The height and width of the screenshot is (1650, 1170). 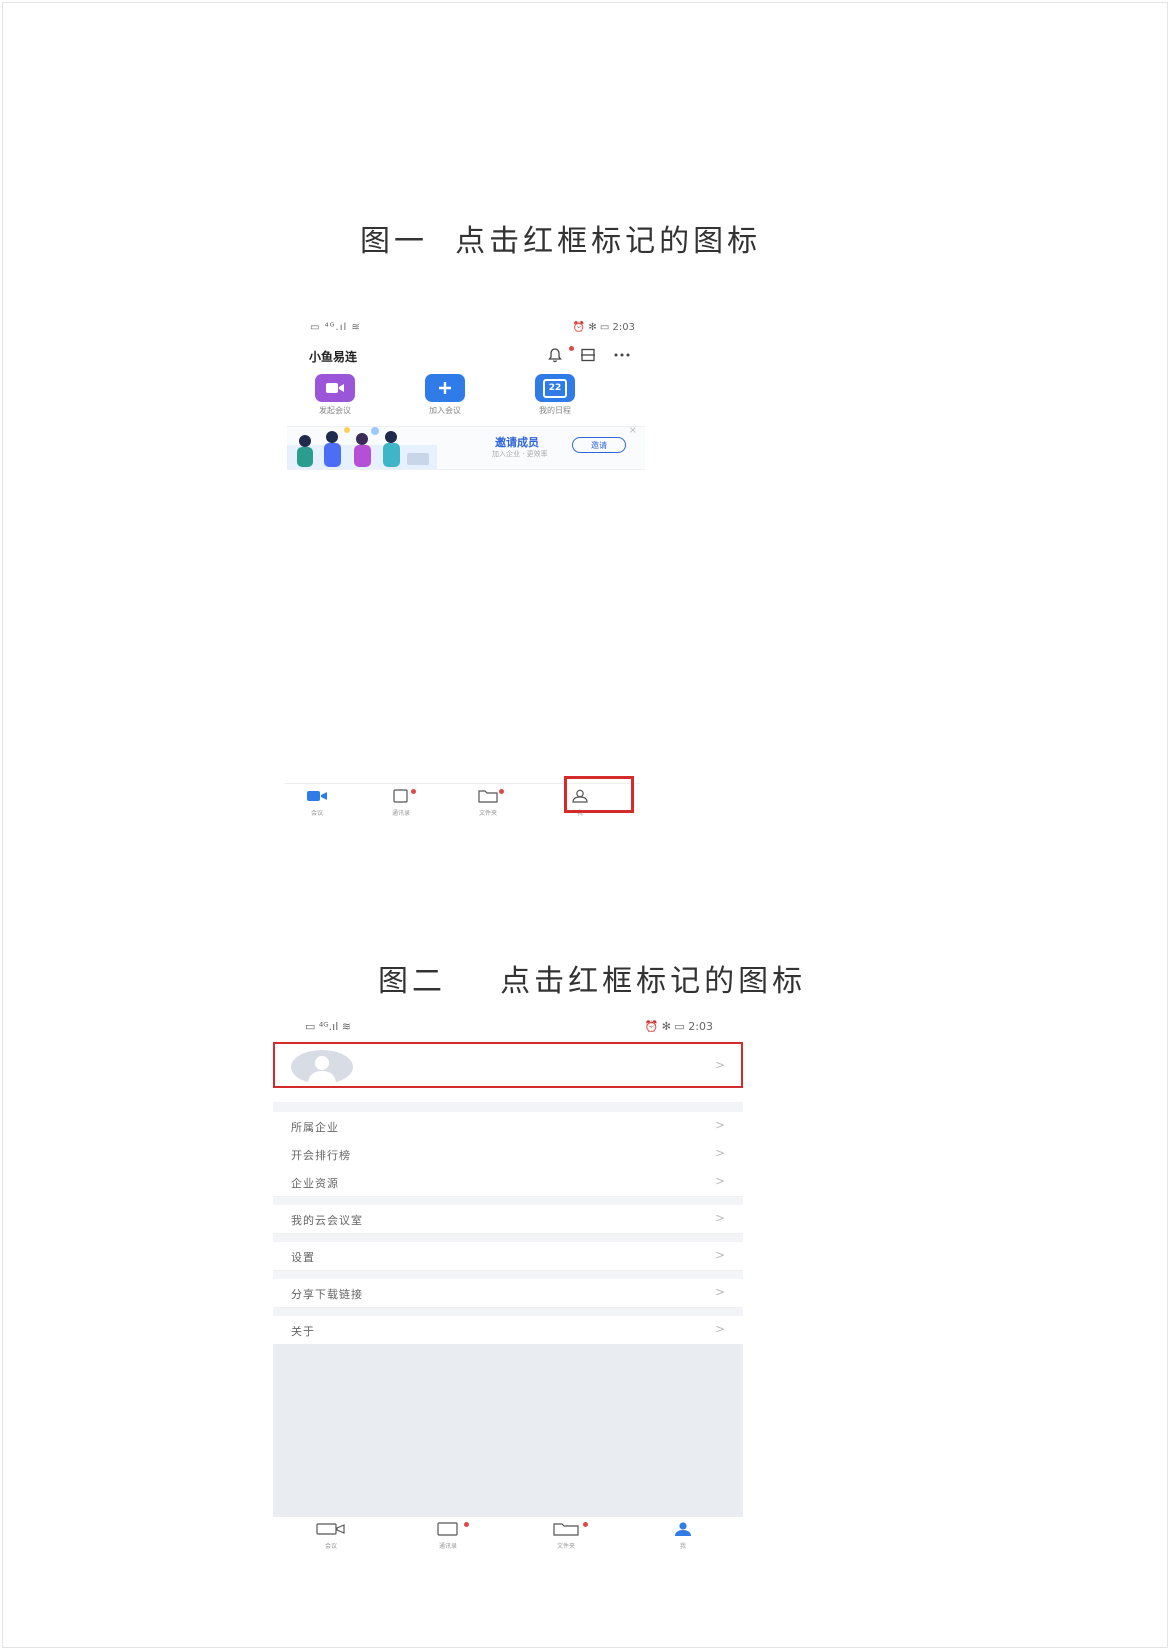 I want to click on person-tab-icon, so click(x=683, y=1529).